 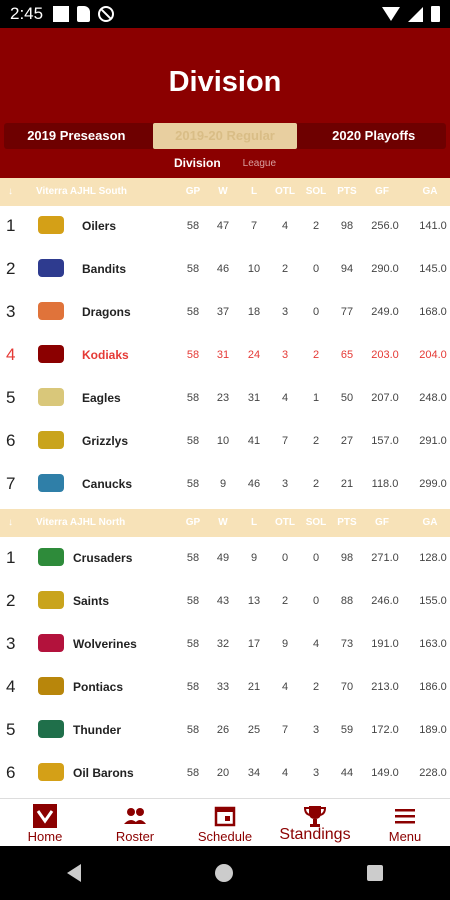 What do you see at coordinates (225, 14) in the screenshot?
I see `status-bar: 2:45` at bounding box center [225, 14].